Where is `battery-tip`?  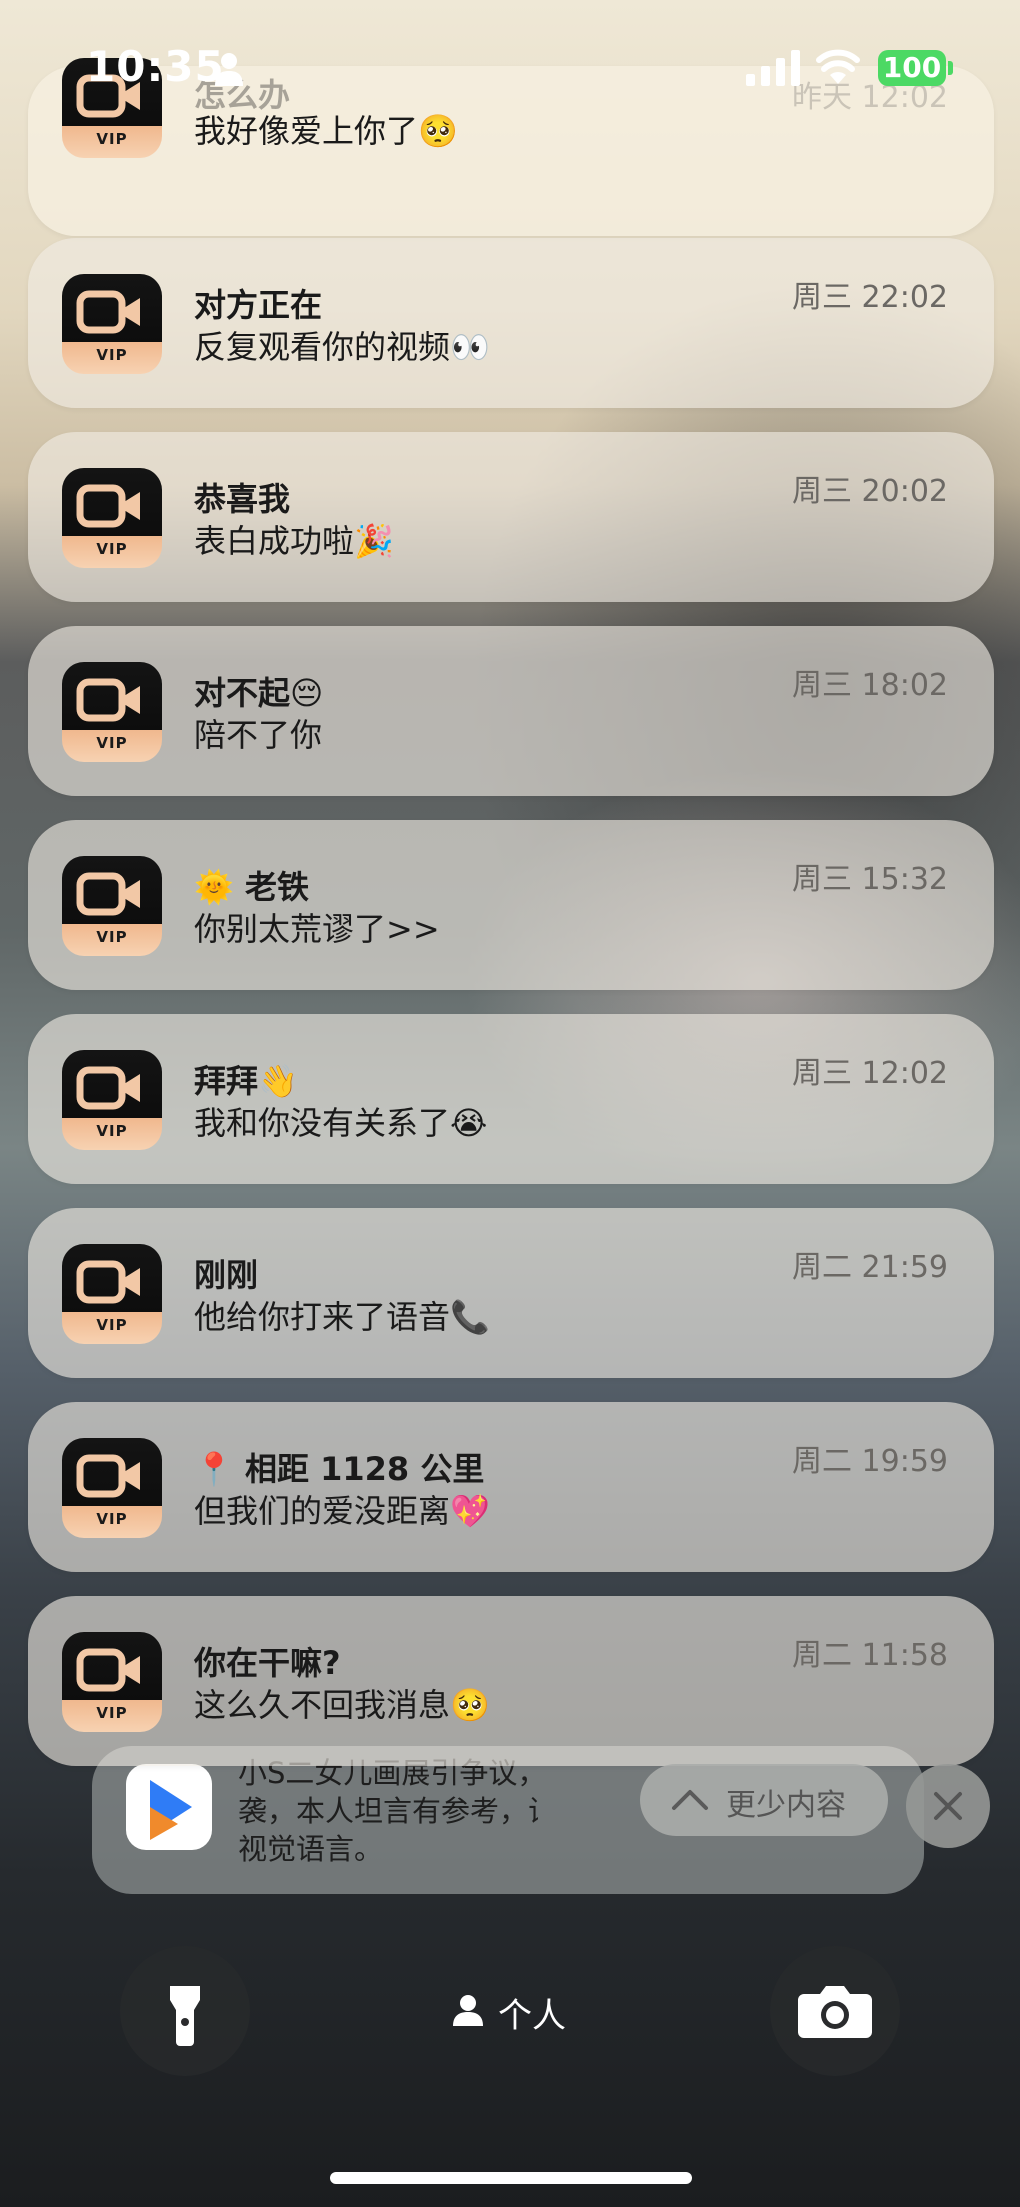 battery-tip is located at coordinates (950, 68).